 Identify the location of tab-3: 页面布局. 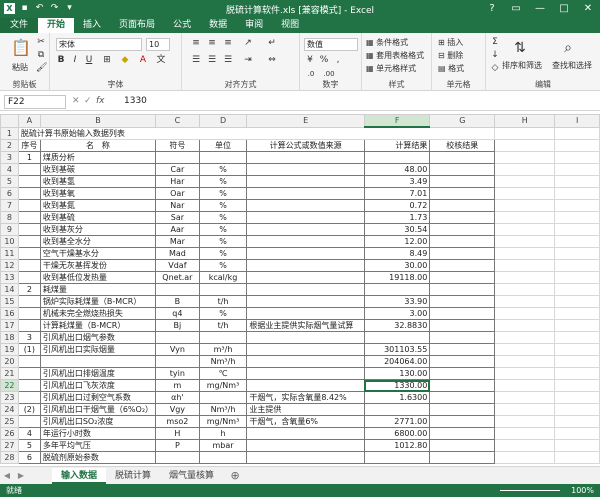
(137, 25).